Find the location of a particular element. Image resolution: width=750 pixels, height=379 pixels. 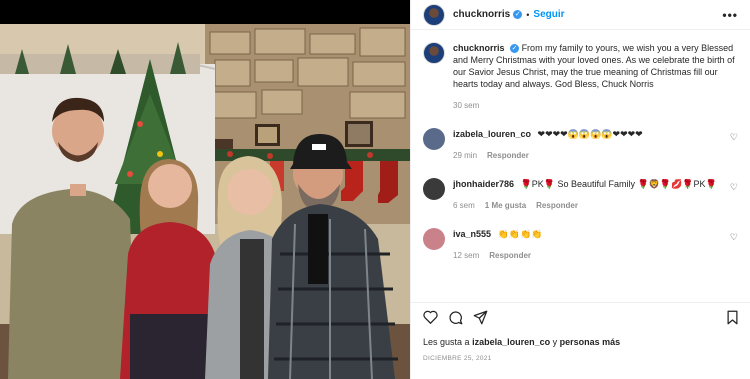

post-date: DICIEMBRE 25, 2021 is located at coordinates (581, 358).